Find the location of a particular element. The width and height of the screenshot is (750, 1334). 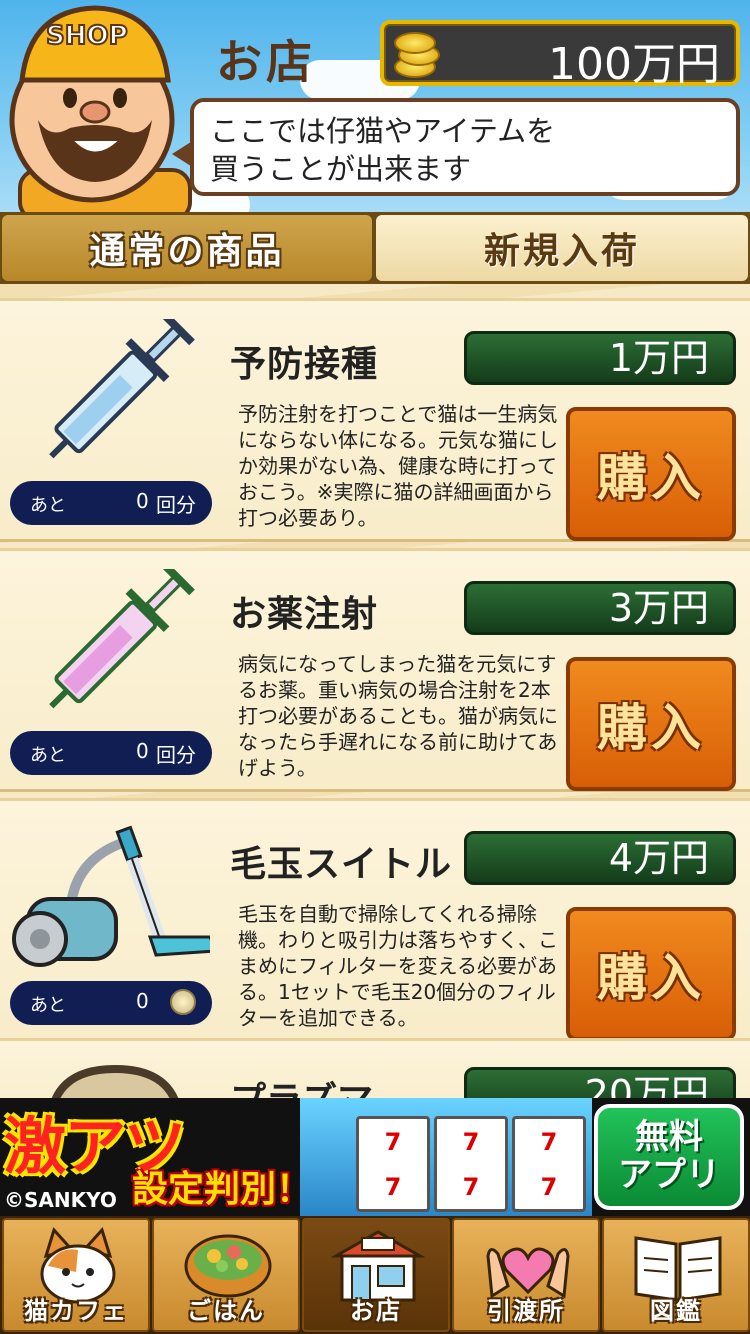

balance-value: 100万円 is located at coordinates (634, 64).